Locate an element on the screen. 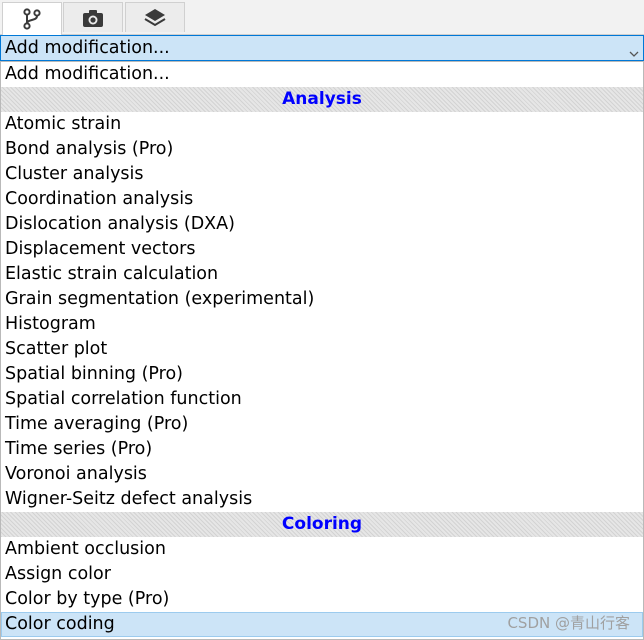 Image resolution: width=644 pixels, height=640 pixels. tab-pipeline is located at coordinates (32, 18).